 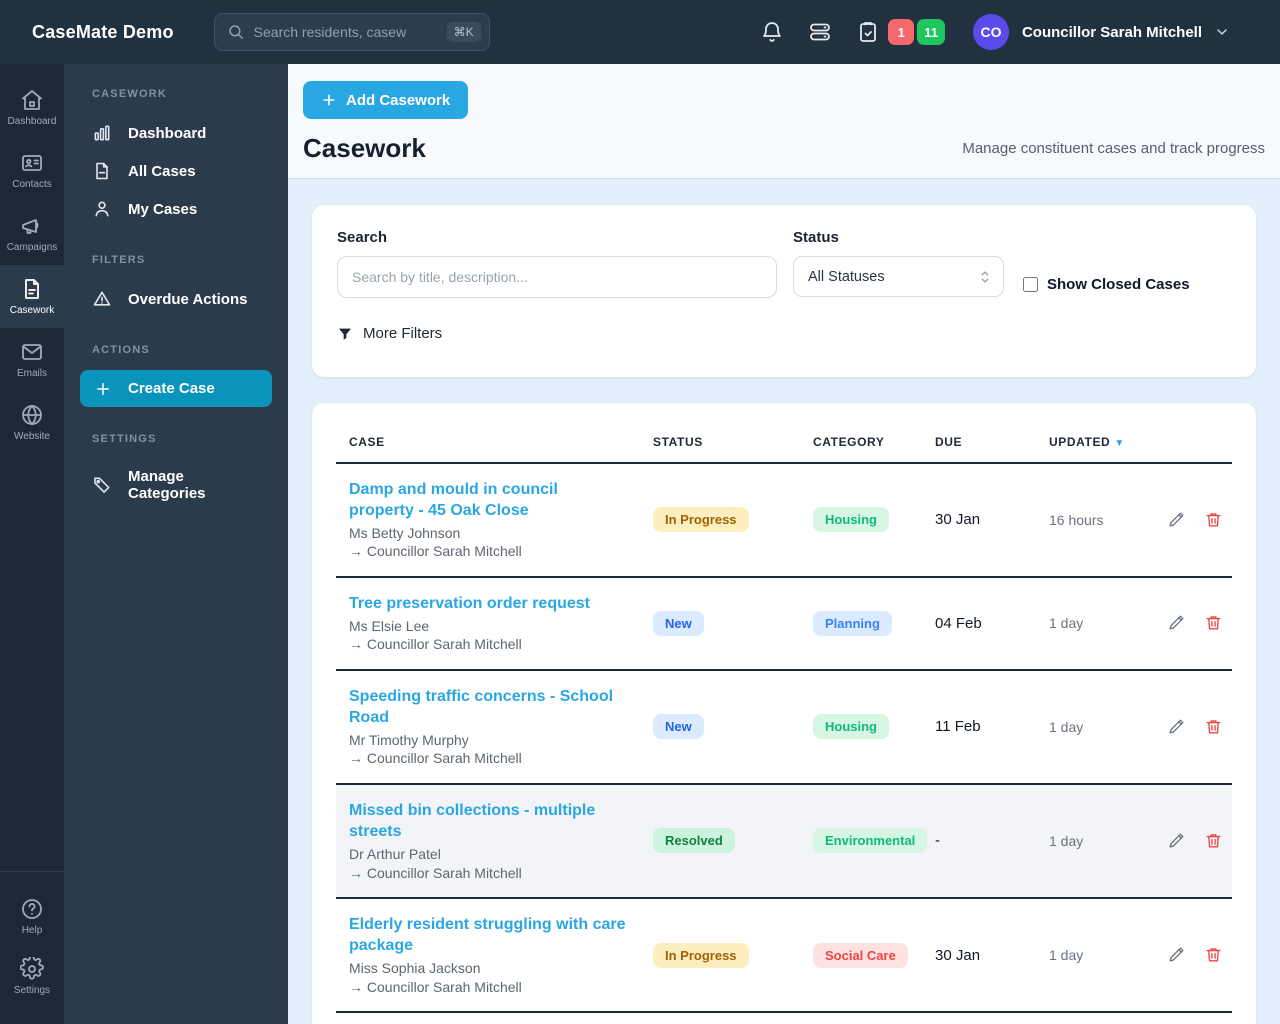 What do you see at coordinates (345, 32) in the screenshot?
I see `global-search-input` at bounding box center [345, 32].